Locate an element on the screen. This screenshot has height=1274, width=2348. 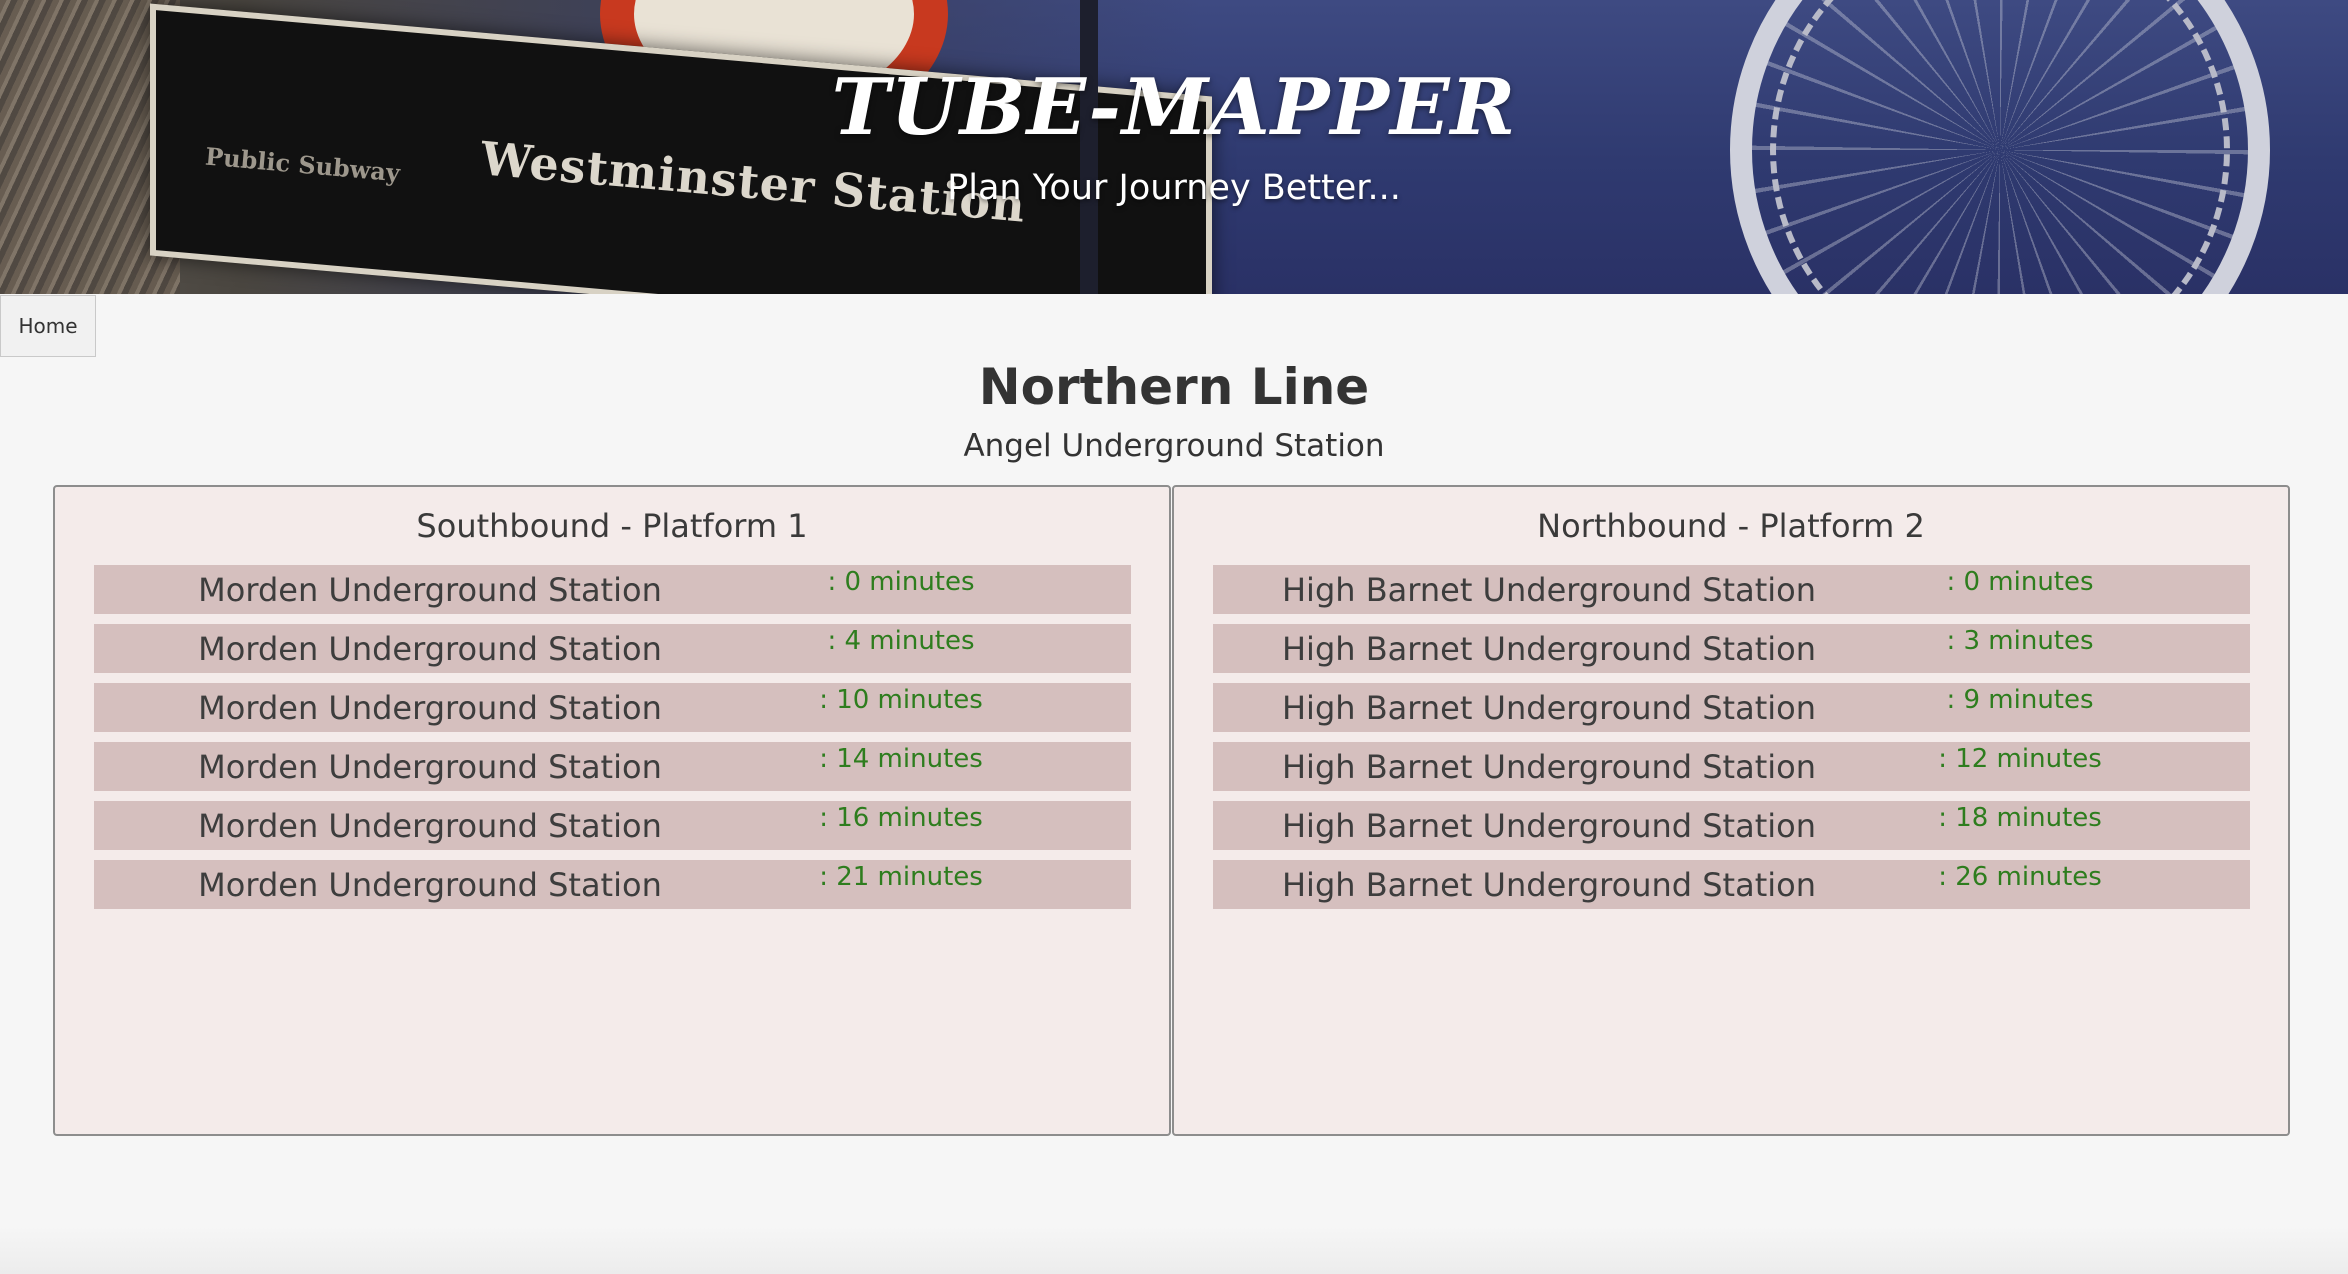
page-footer-fade is located at coordinates (1174, 1250).